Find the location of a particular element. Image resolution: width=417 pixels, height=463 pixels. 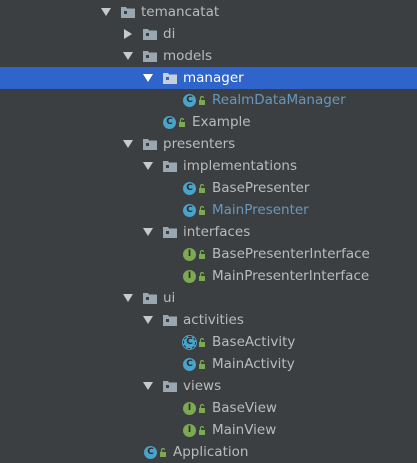

collapsed-arrow-icon is located at coordinates (128, 34).